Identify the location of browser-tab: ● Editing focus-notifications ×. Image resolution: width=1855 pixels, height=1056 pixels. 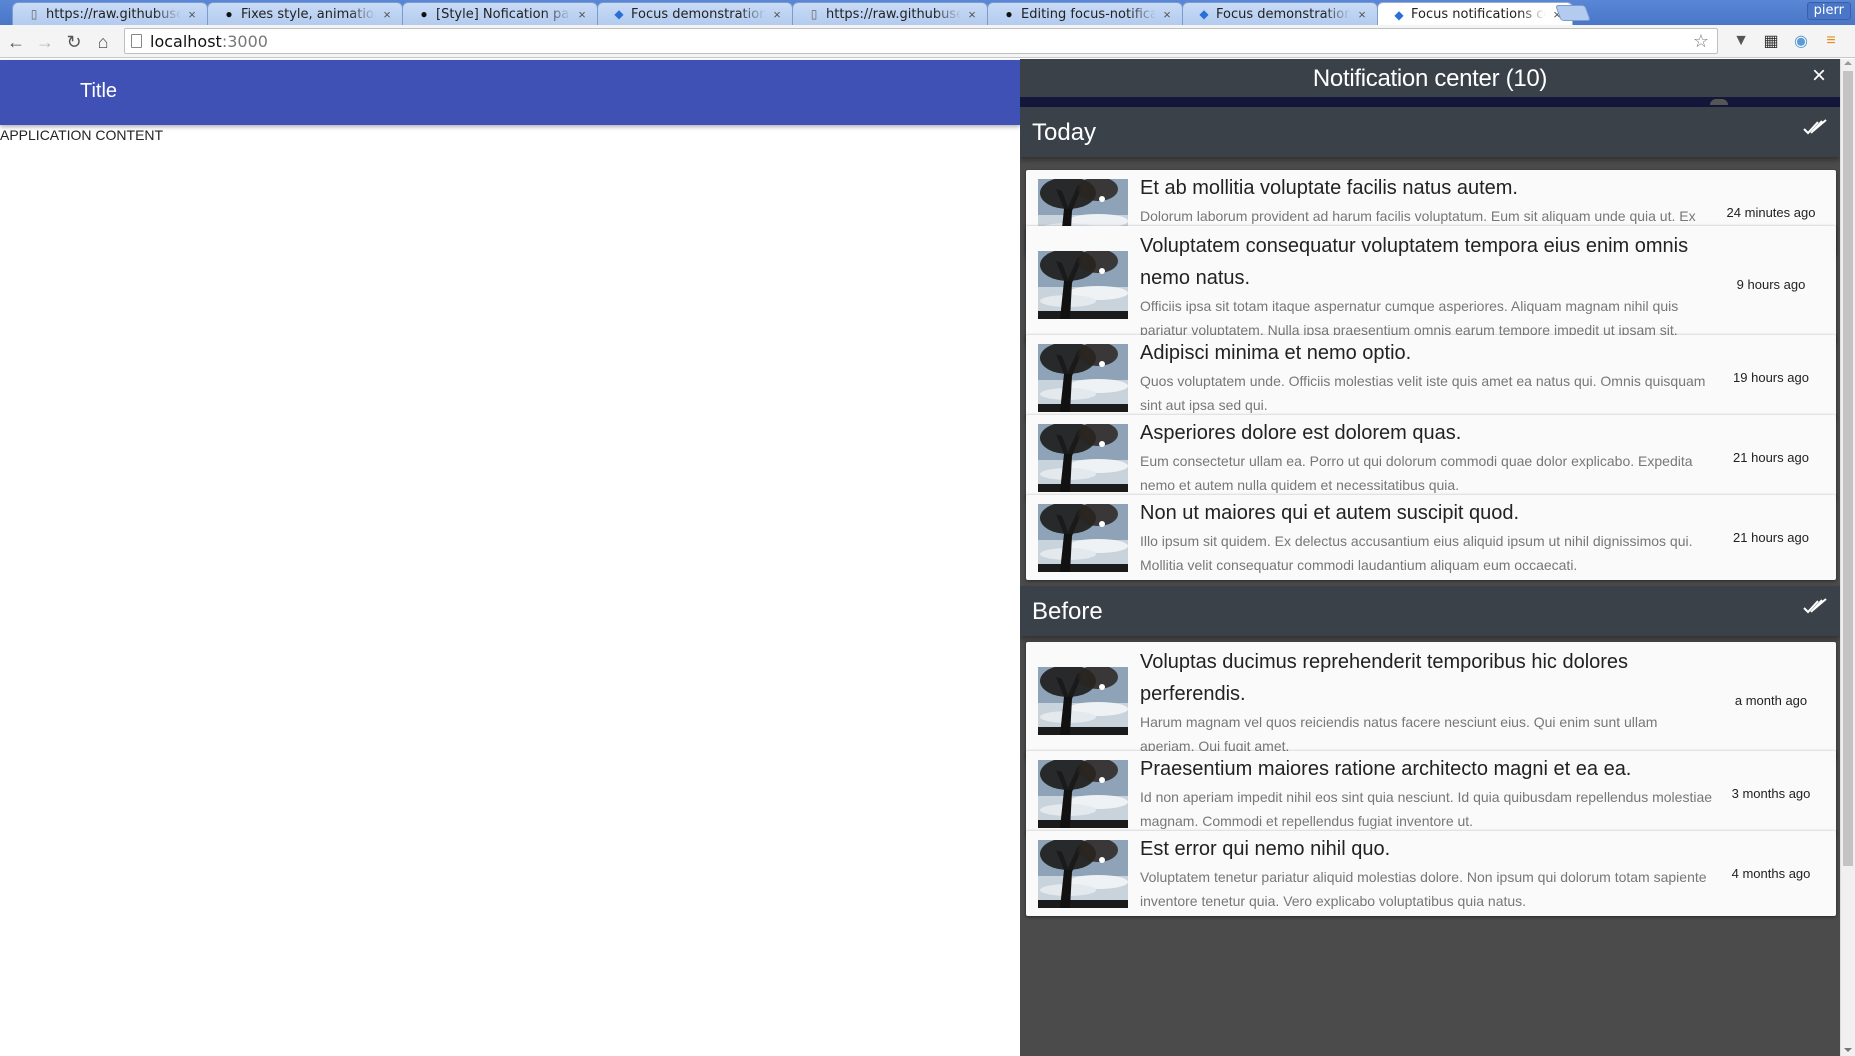
(1085, 13).